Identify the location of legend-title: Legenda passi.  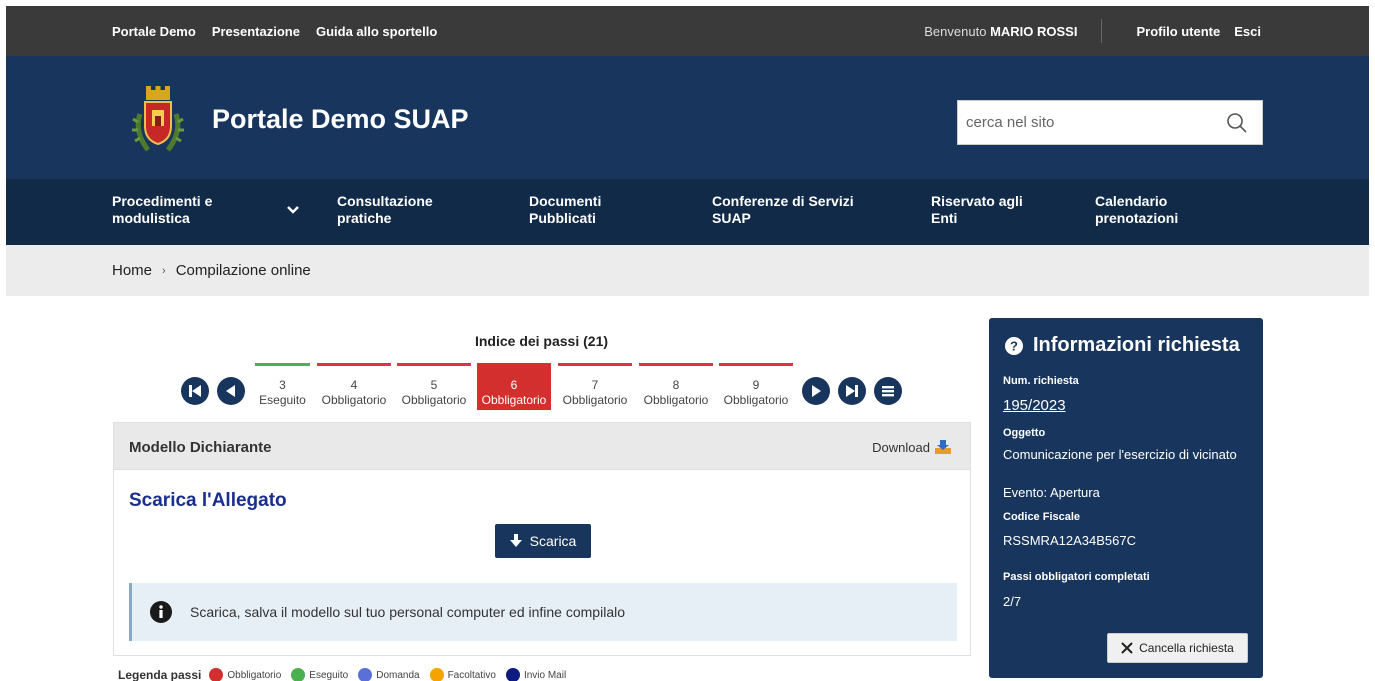
(160, 674).